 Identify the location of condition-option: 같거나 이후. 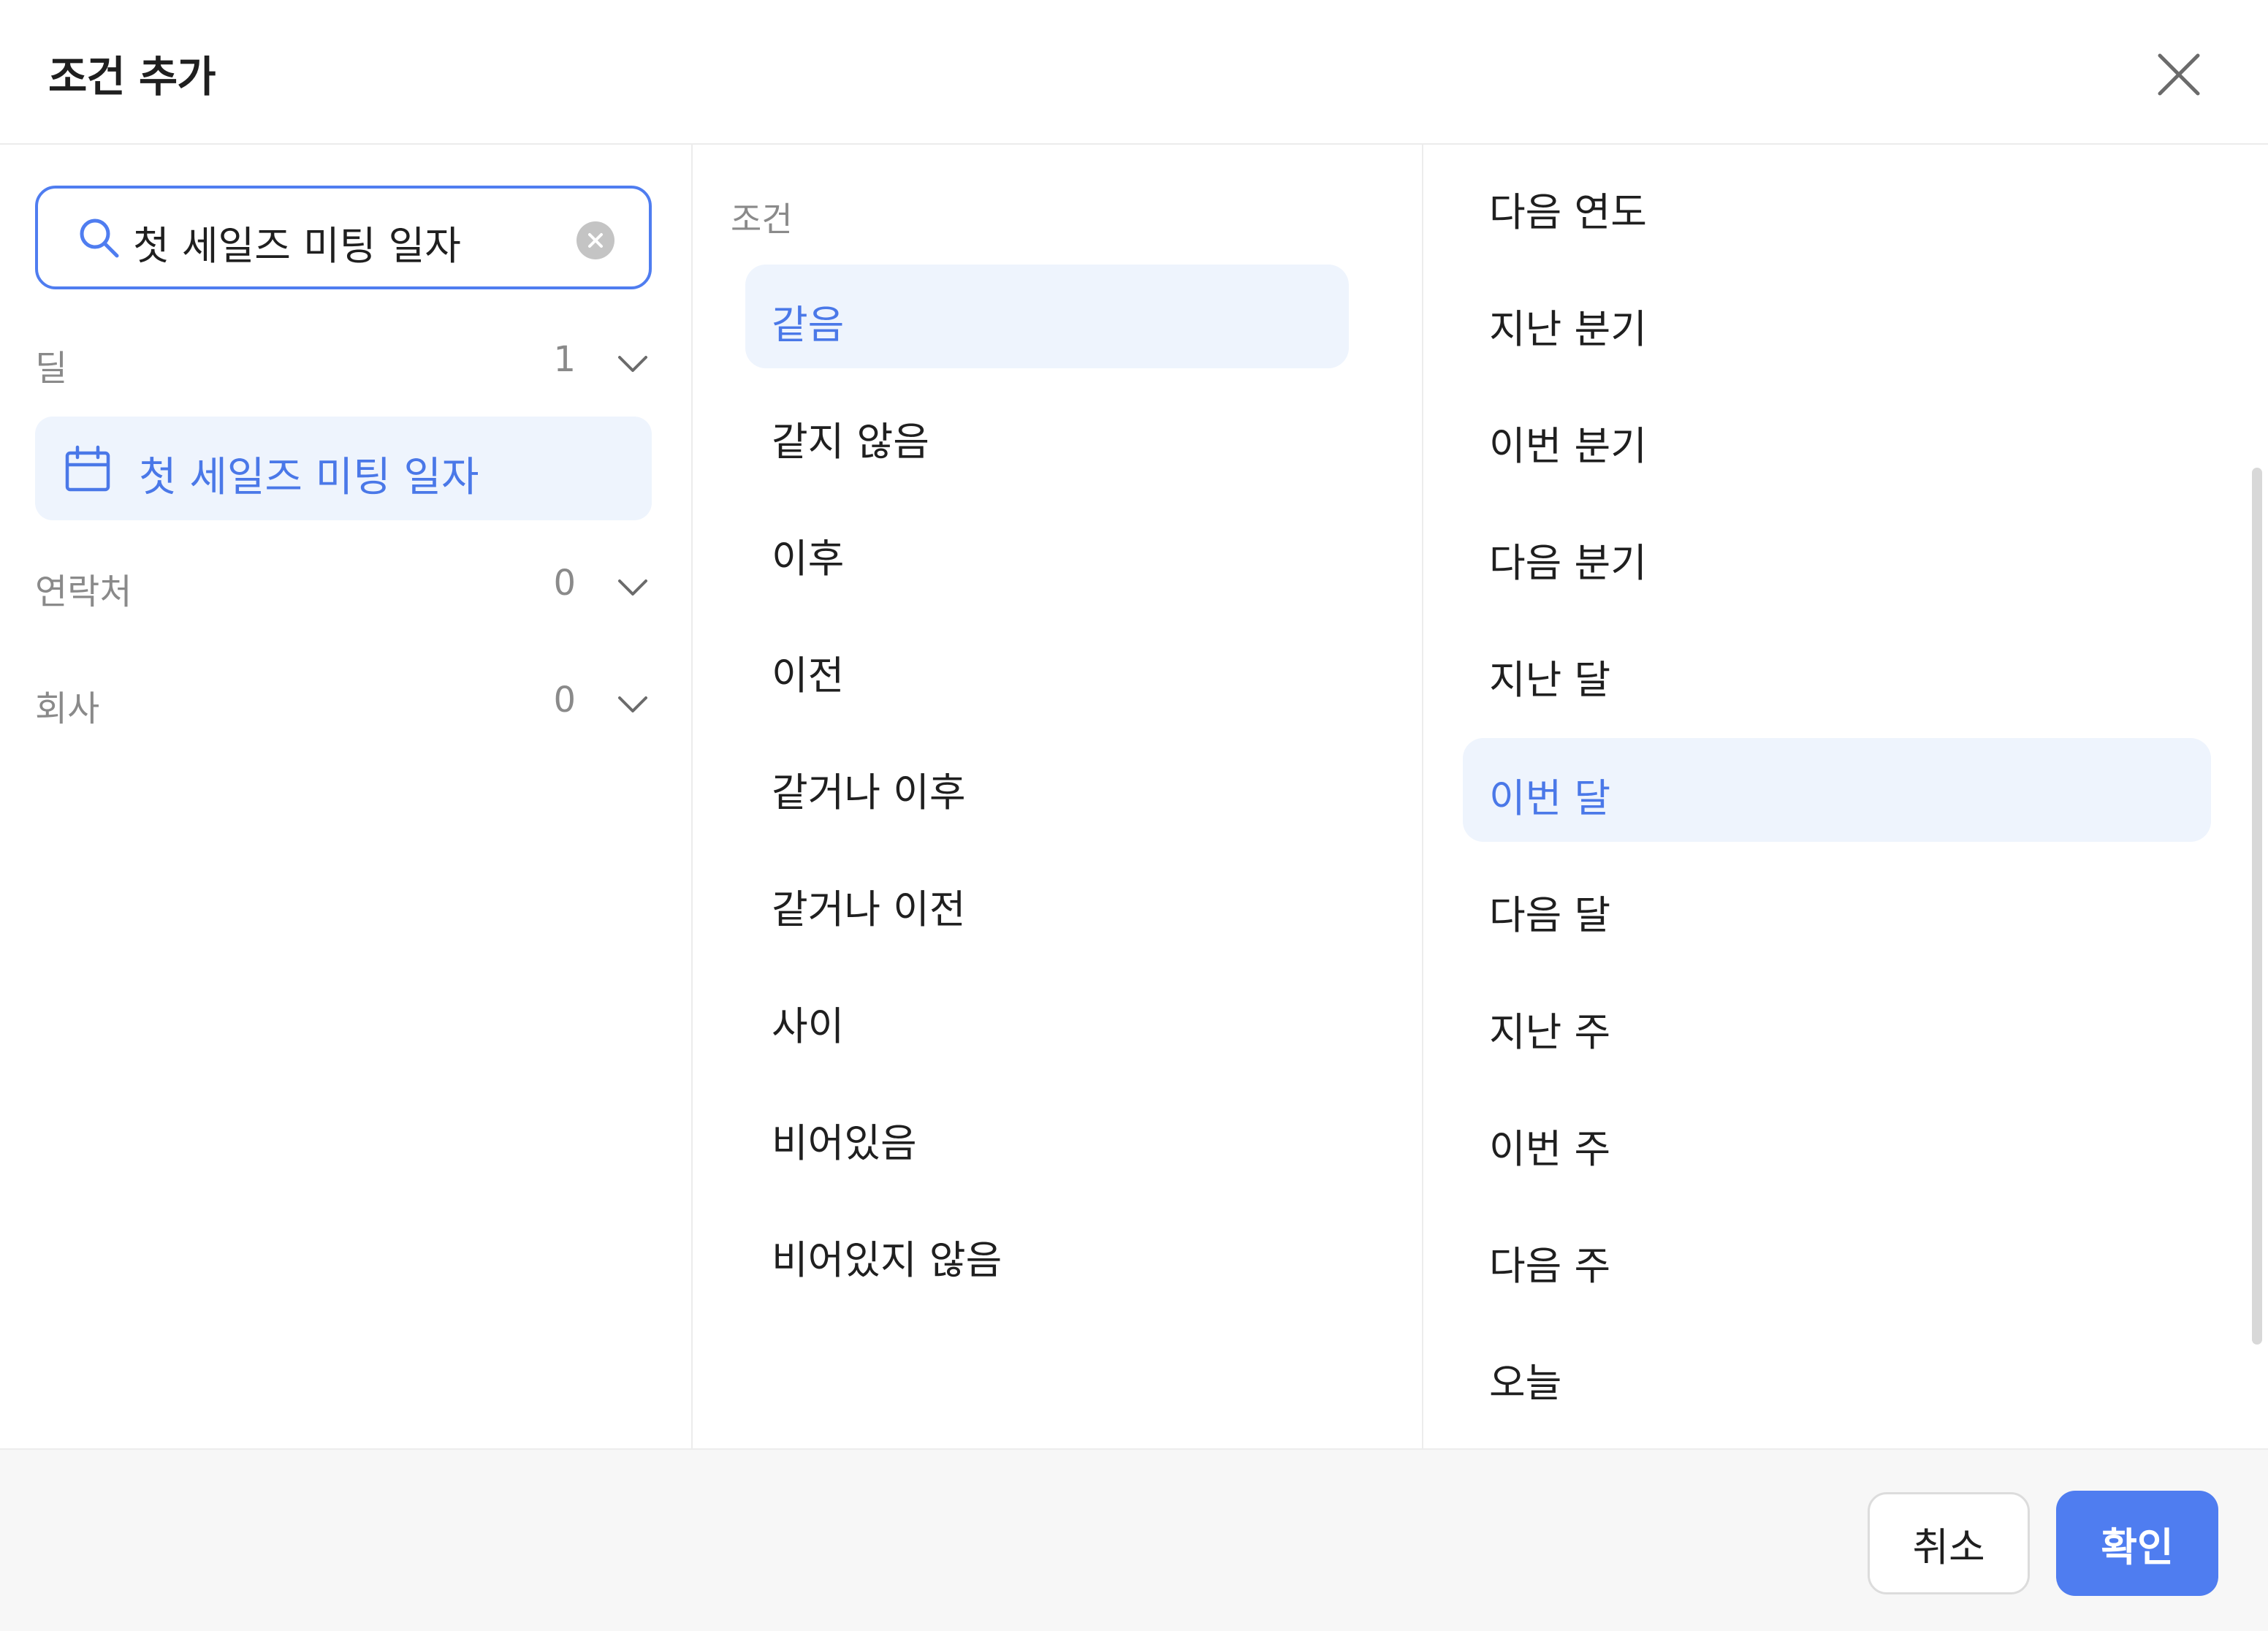
(1047, 784).